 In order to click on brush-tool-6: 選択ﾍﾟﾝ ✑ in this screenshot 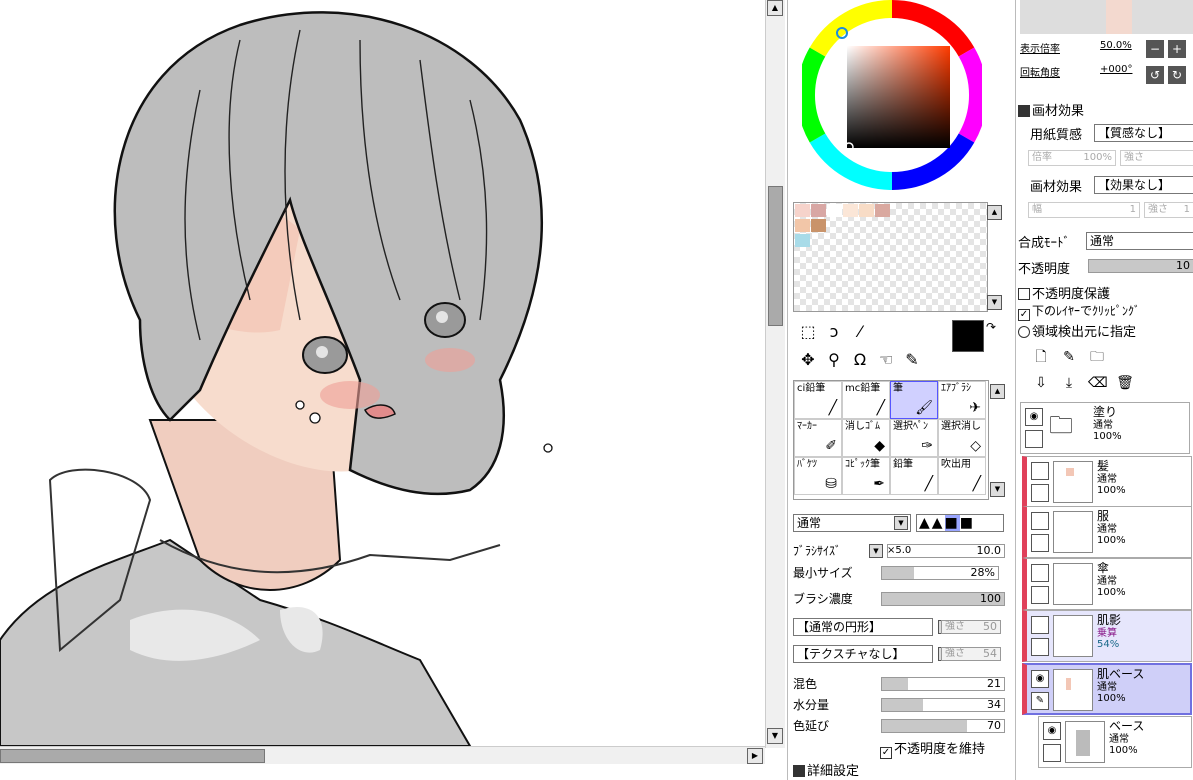, I will do `click(914, 438)`.